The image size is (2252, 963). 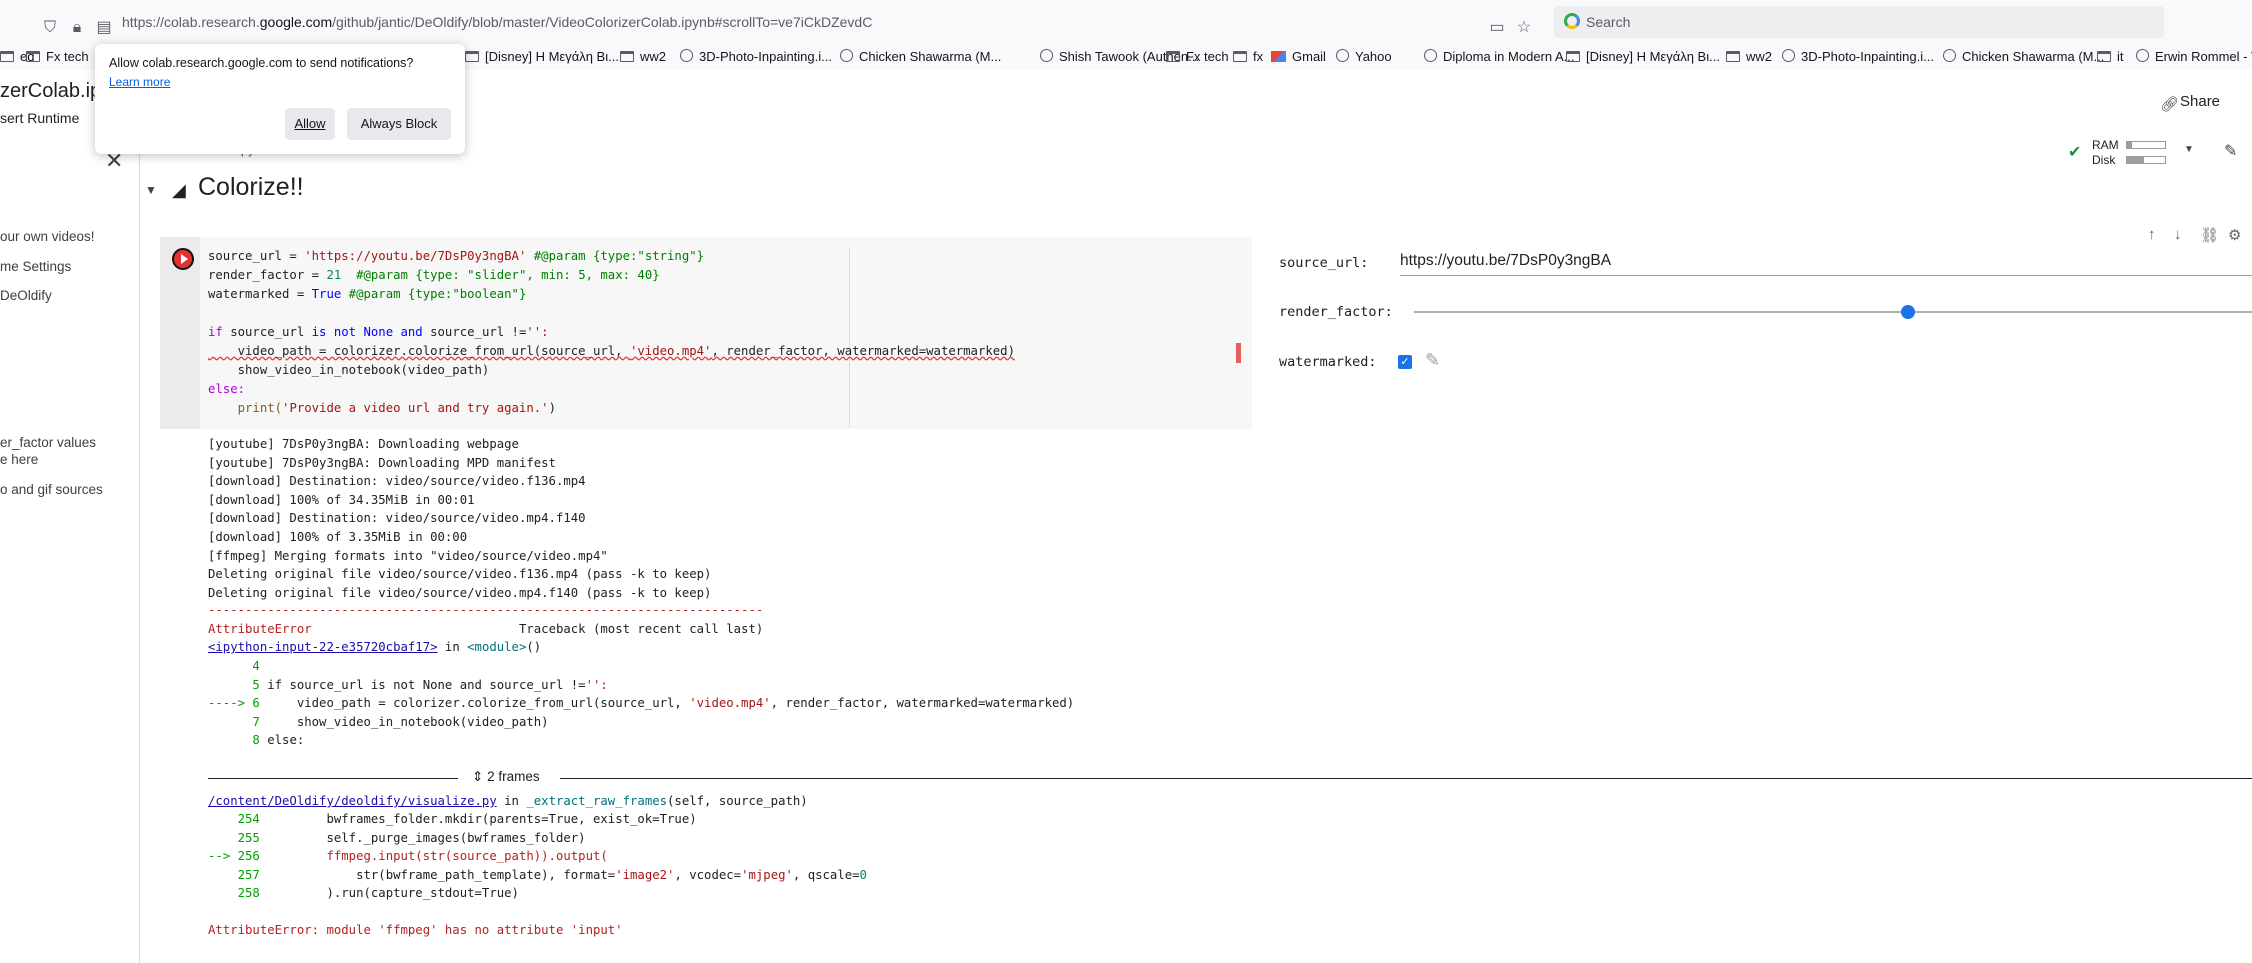 What do you see at coordinates (26, 295) in the screenshot?
I see `toc-item: DeOldify` at bounding box center [26, 295].